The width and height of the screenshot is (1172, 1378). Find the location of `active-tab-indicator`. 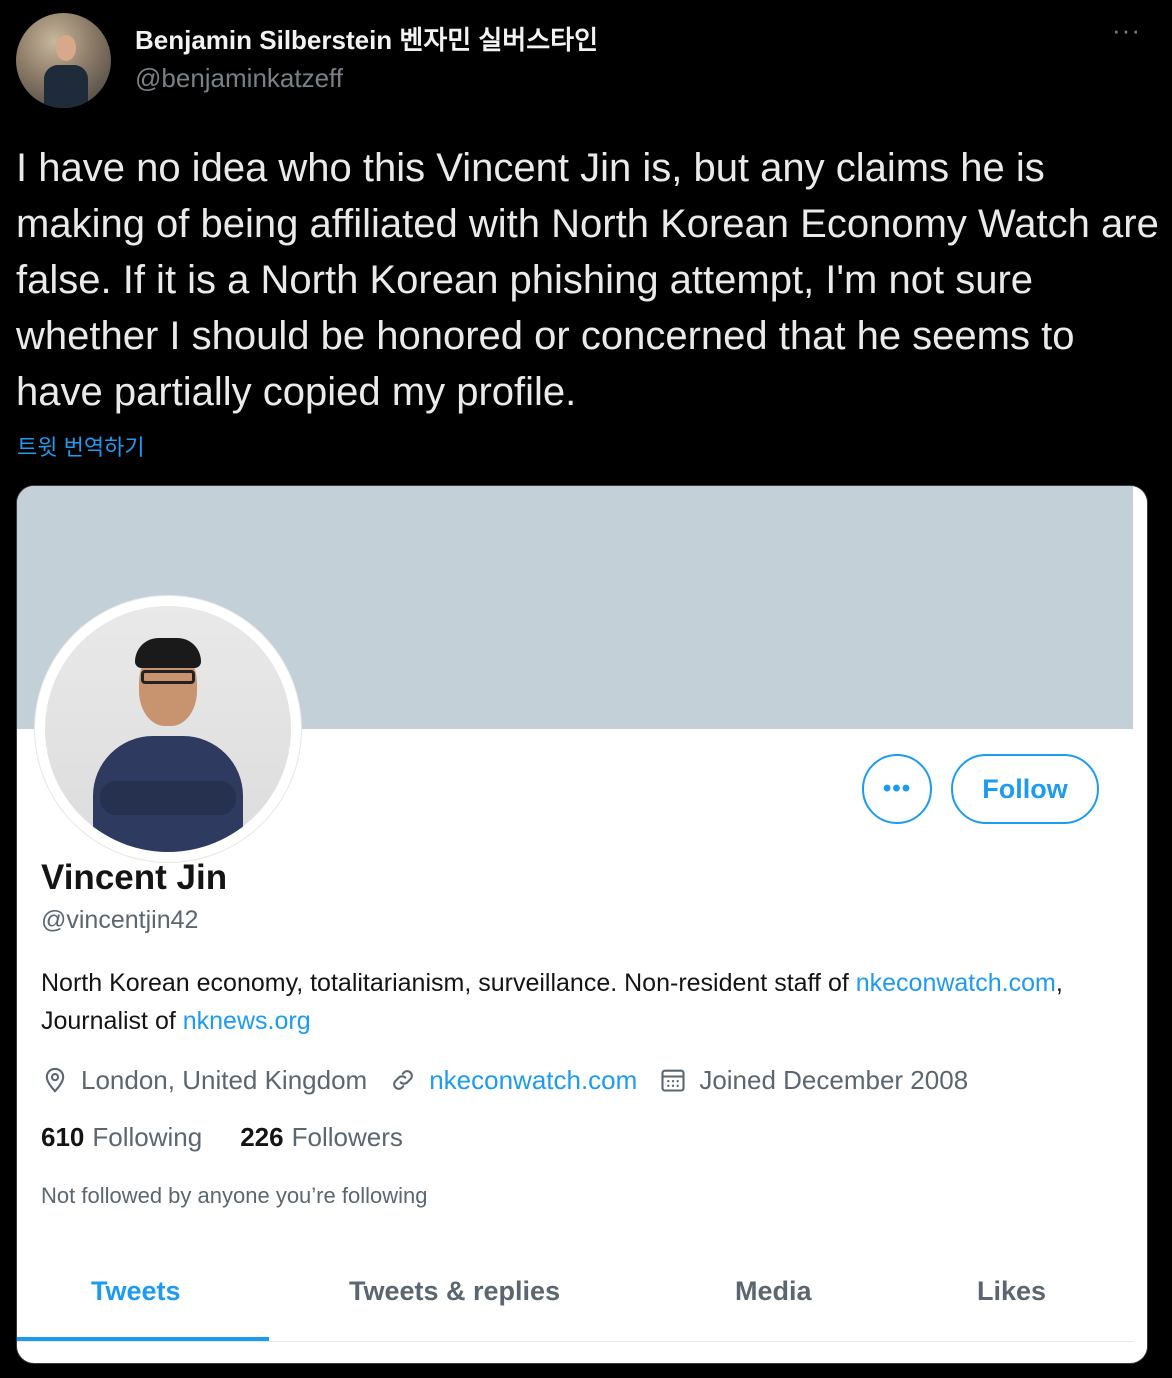

active-tab-indicator is located at coordinates (143, 1339).